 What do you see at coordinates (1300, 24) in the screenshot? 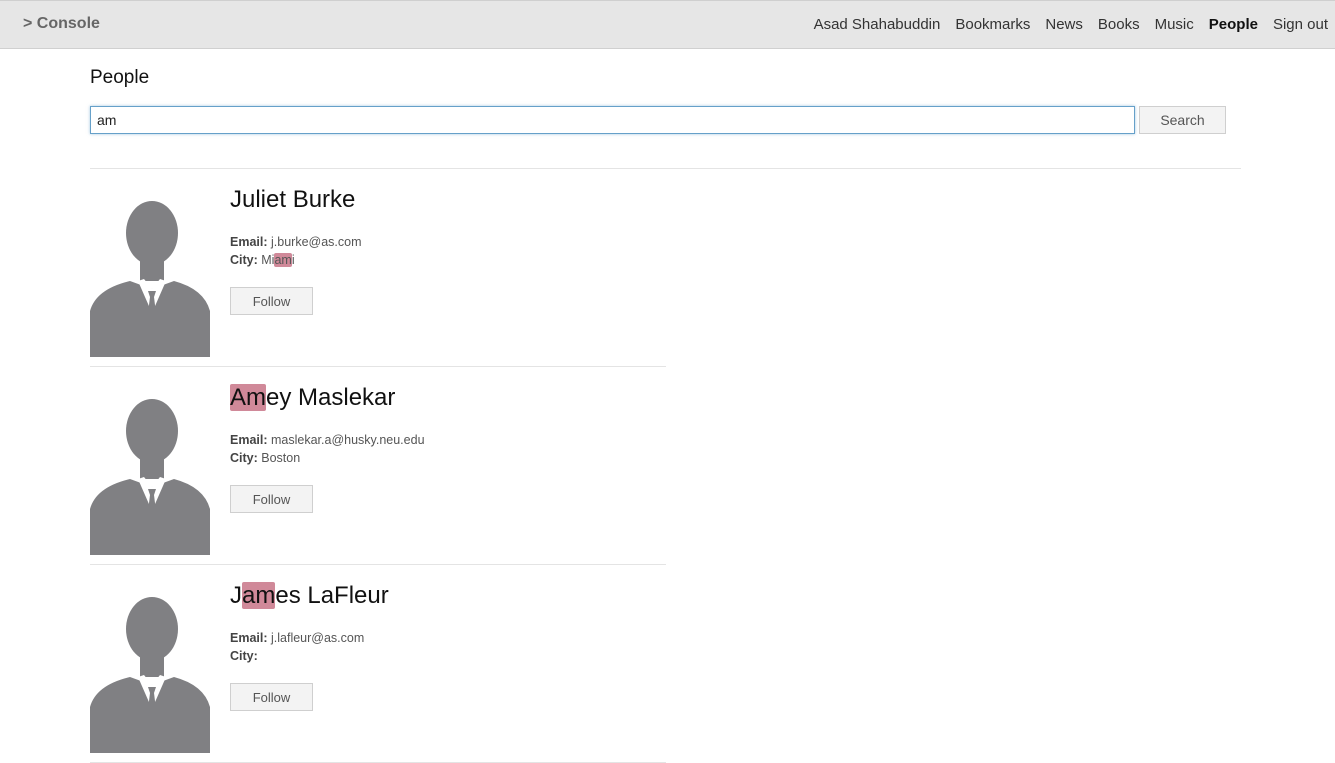
I see `nav-sign-out: Sign out` at bounding box center [1300, 24].